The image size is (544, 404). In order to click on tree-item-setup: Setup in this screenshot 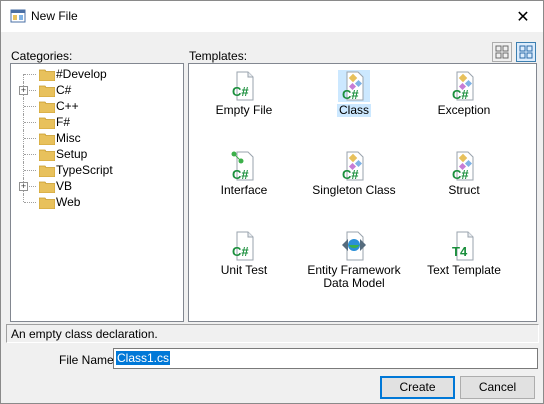, I will do `click(97, 154)`.